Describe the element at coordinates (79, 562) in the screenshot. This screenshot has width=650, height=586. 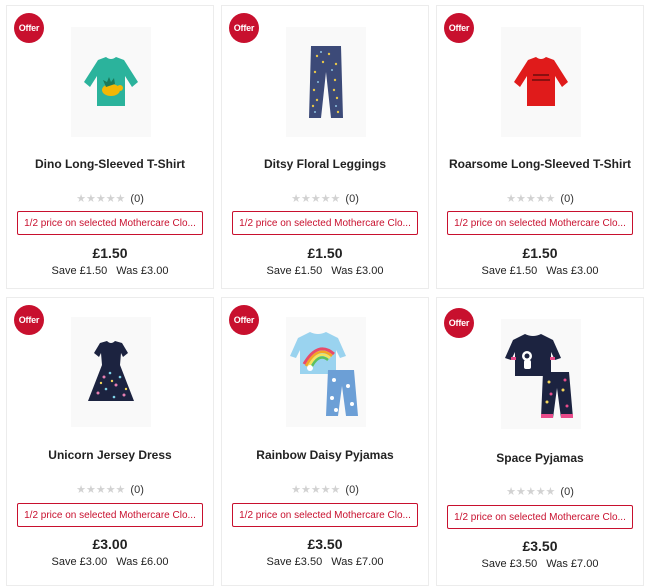
I see `save-amount: Save £3.00` at that location.